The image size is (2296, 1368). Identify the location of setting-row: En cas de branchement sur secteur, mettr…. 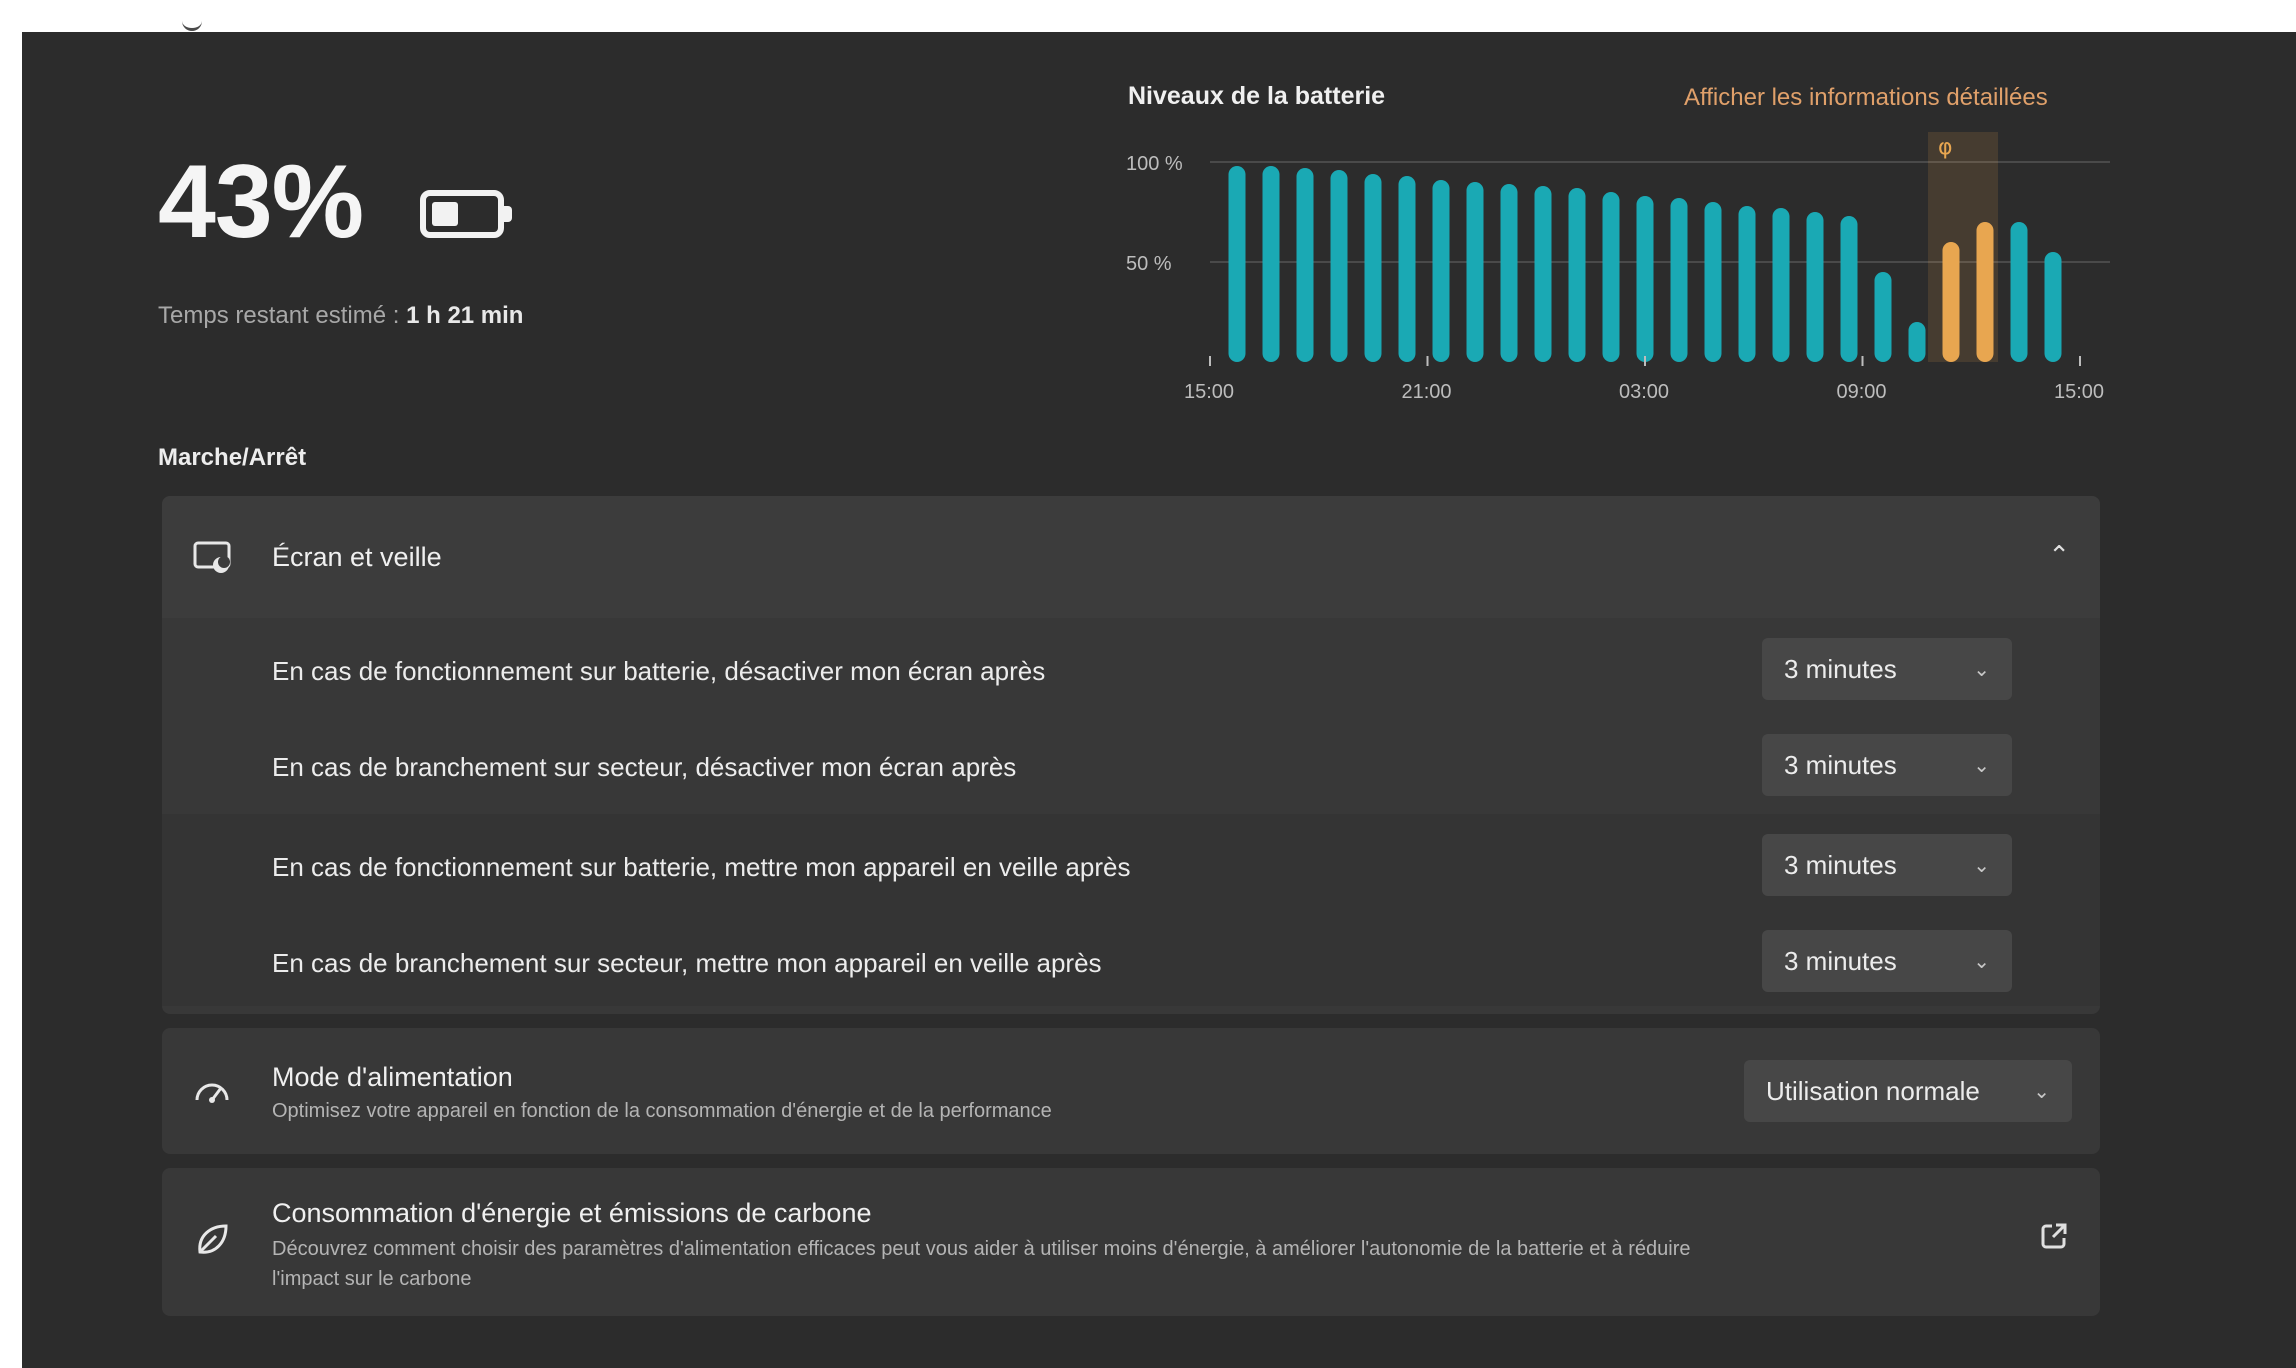
(1131, 958).